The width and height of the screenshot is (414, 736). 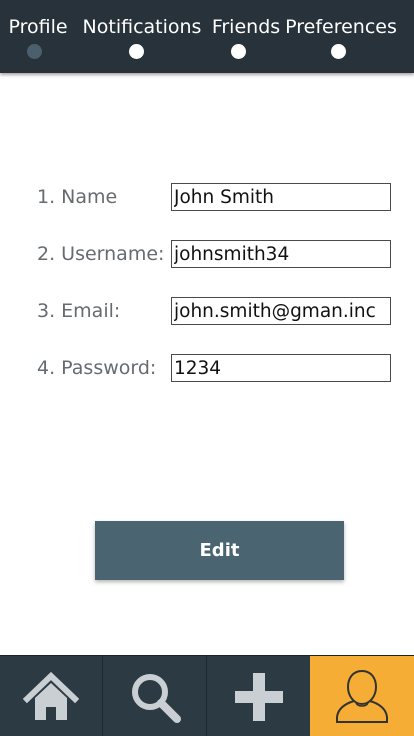 I want to click on nav-home-button, so click(x=51, y=696).